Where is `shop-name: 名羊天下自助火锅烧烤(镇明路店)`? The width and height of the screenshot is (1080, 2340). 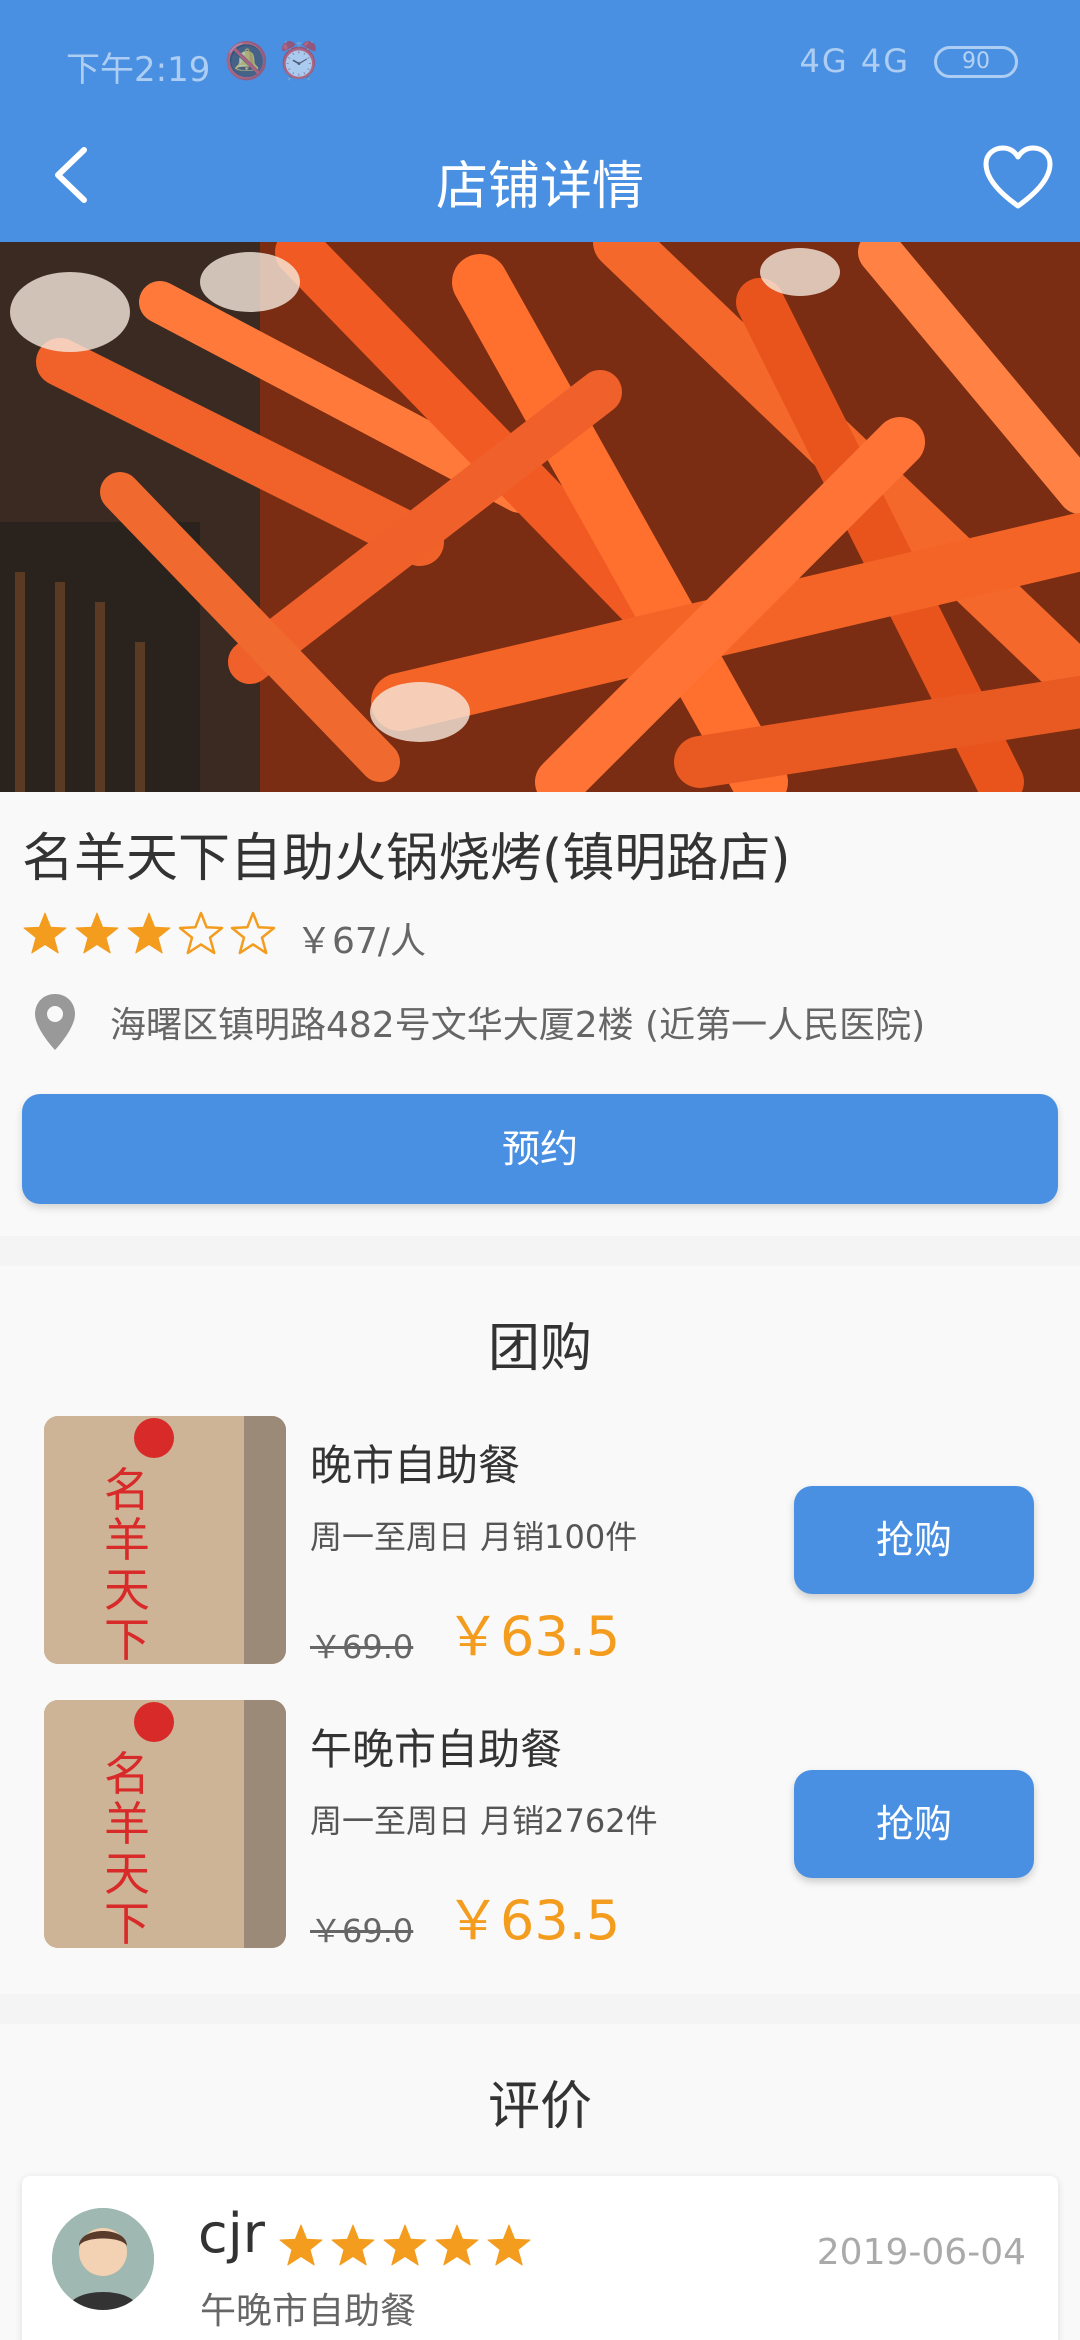 shop-name: 名羊天下自助火锅烧烤(镇明路店) is located at coordinates (406, 859).